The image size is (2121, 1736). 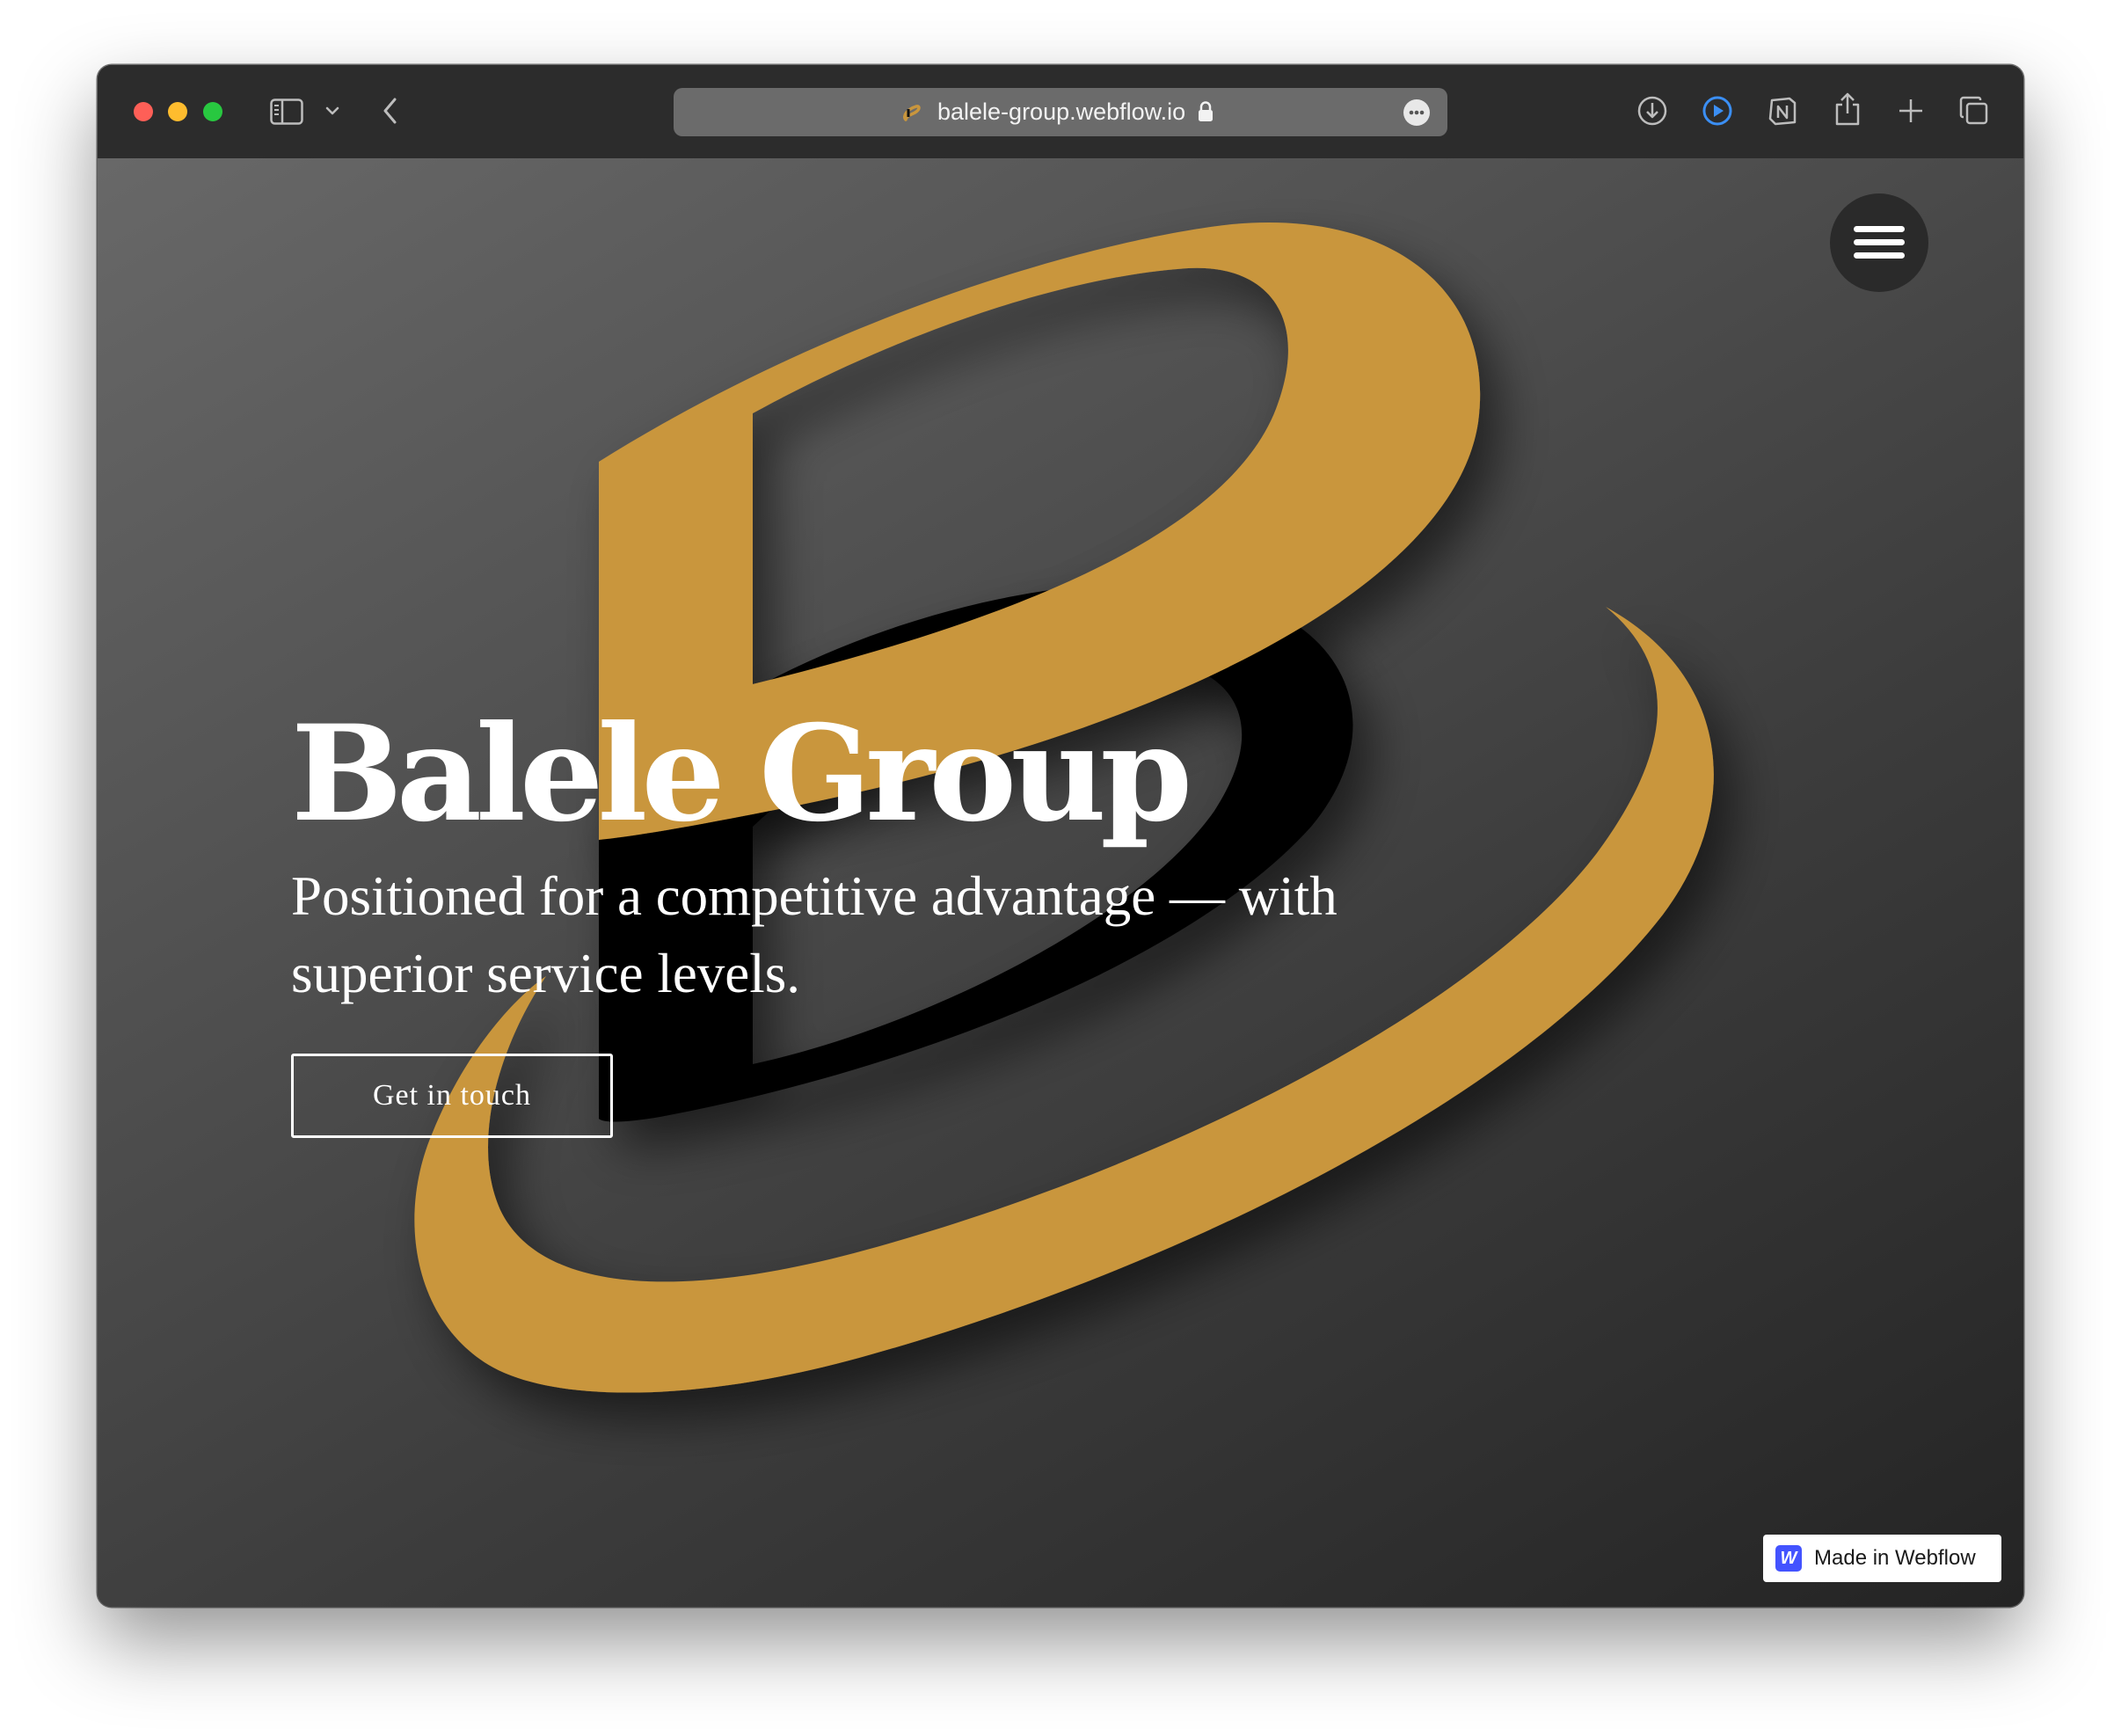 I want to click on share-icon, so click(x=1847, y=109).